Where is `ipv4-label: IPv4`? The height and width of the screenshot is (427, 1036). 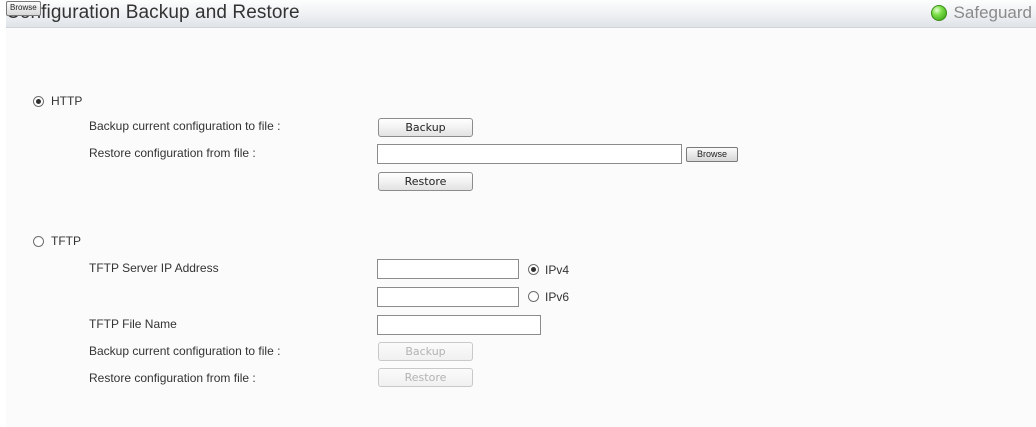
ipv4-label: IPv4 is located at coordinates (557, 270).